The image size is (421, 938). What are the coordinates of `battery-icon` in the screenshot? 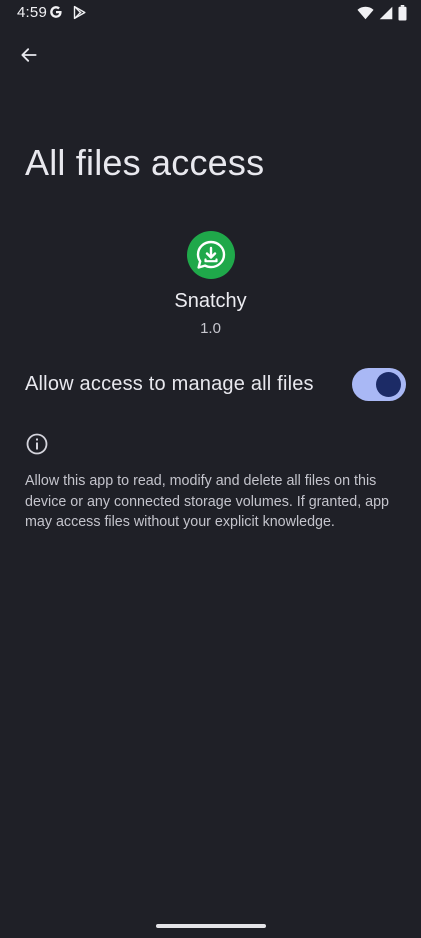 It's located at (402, 13).